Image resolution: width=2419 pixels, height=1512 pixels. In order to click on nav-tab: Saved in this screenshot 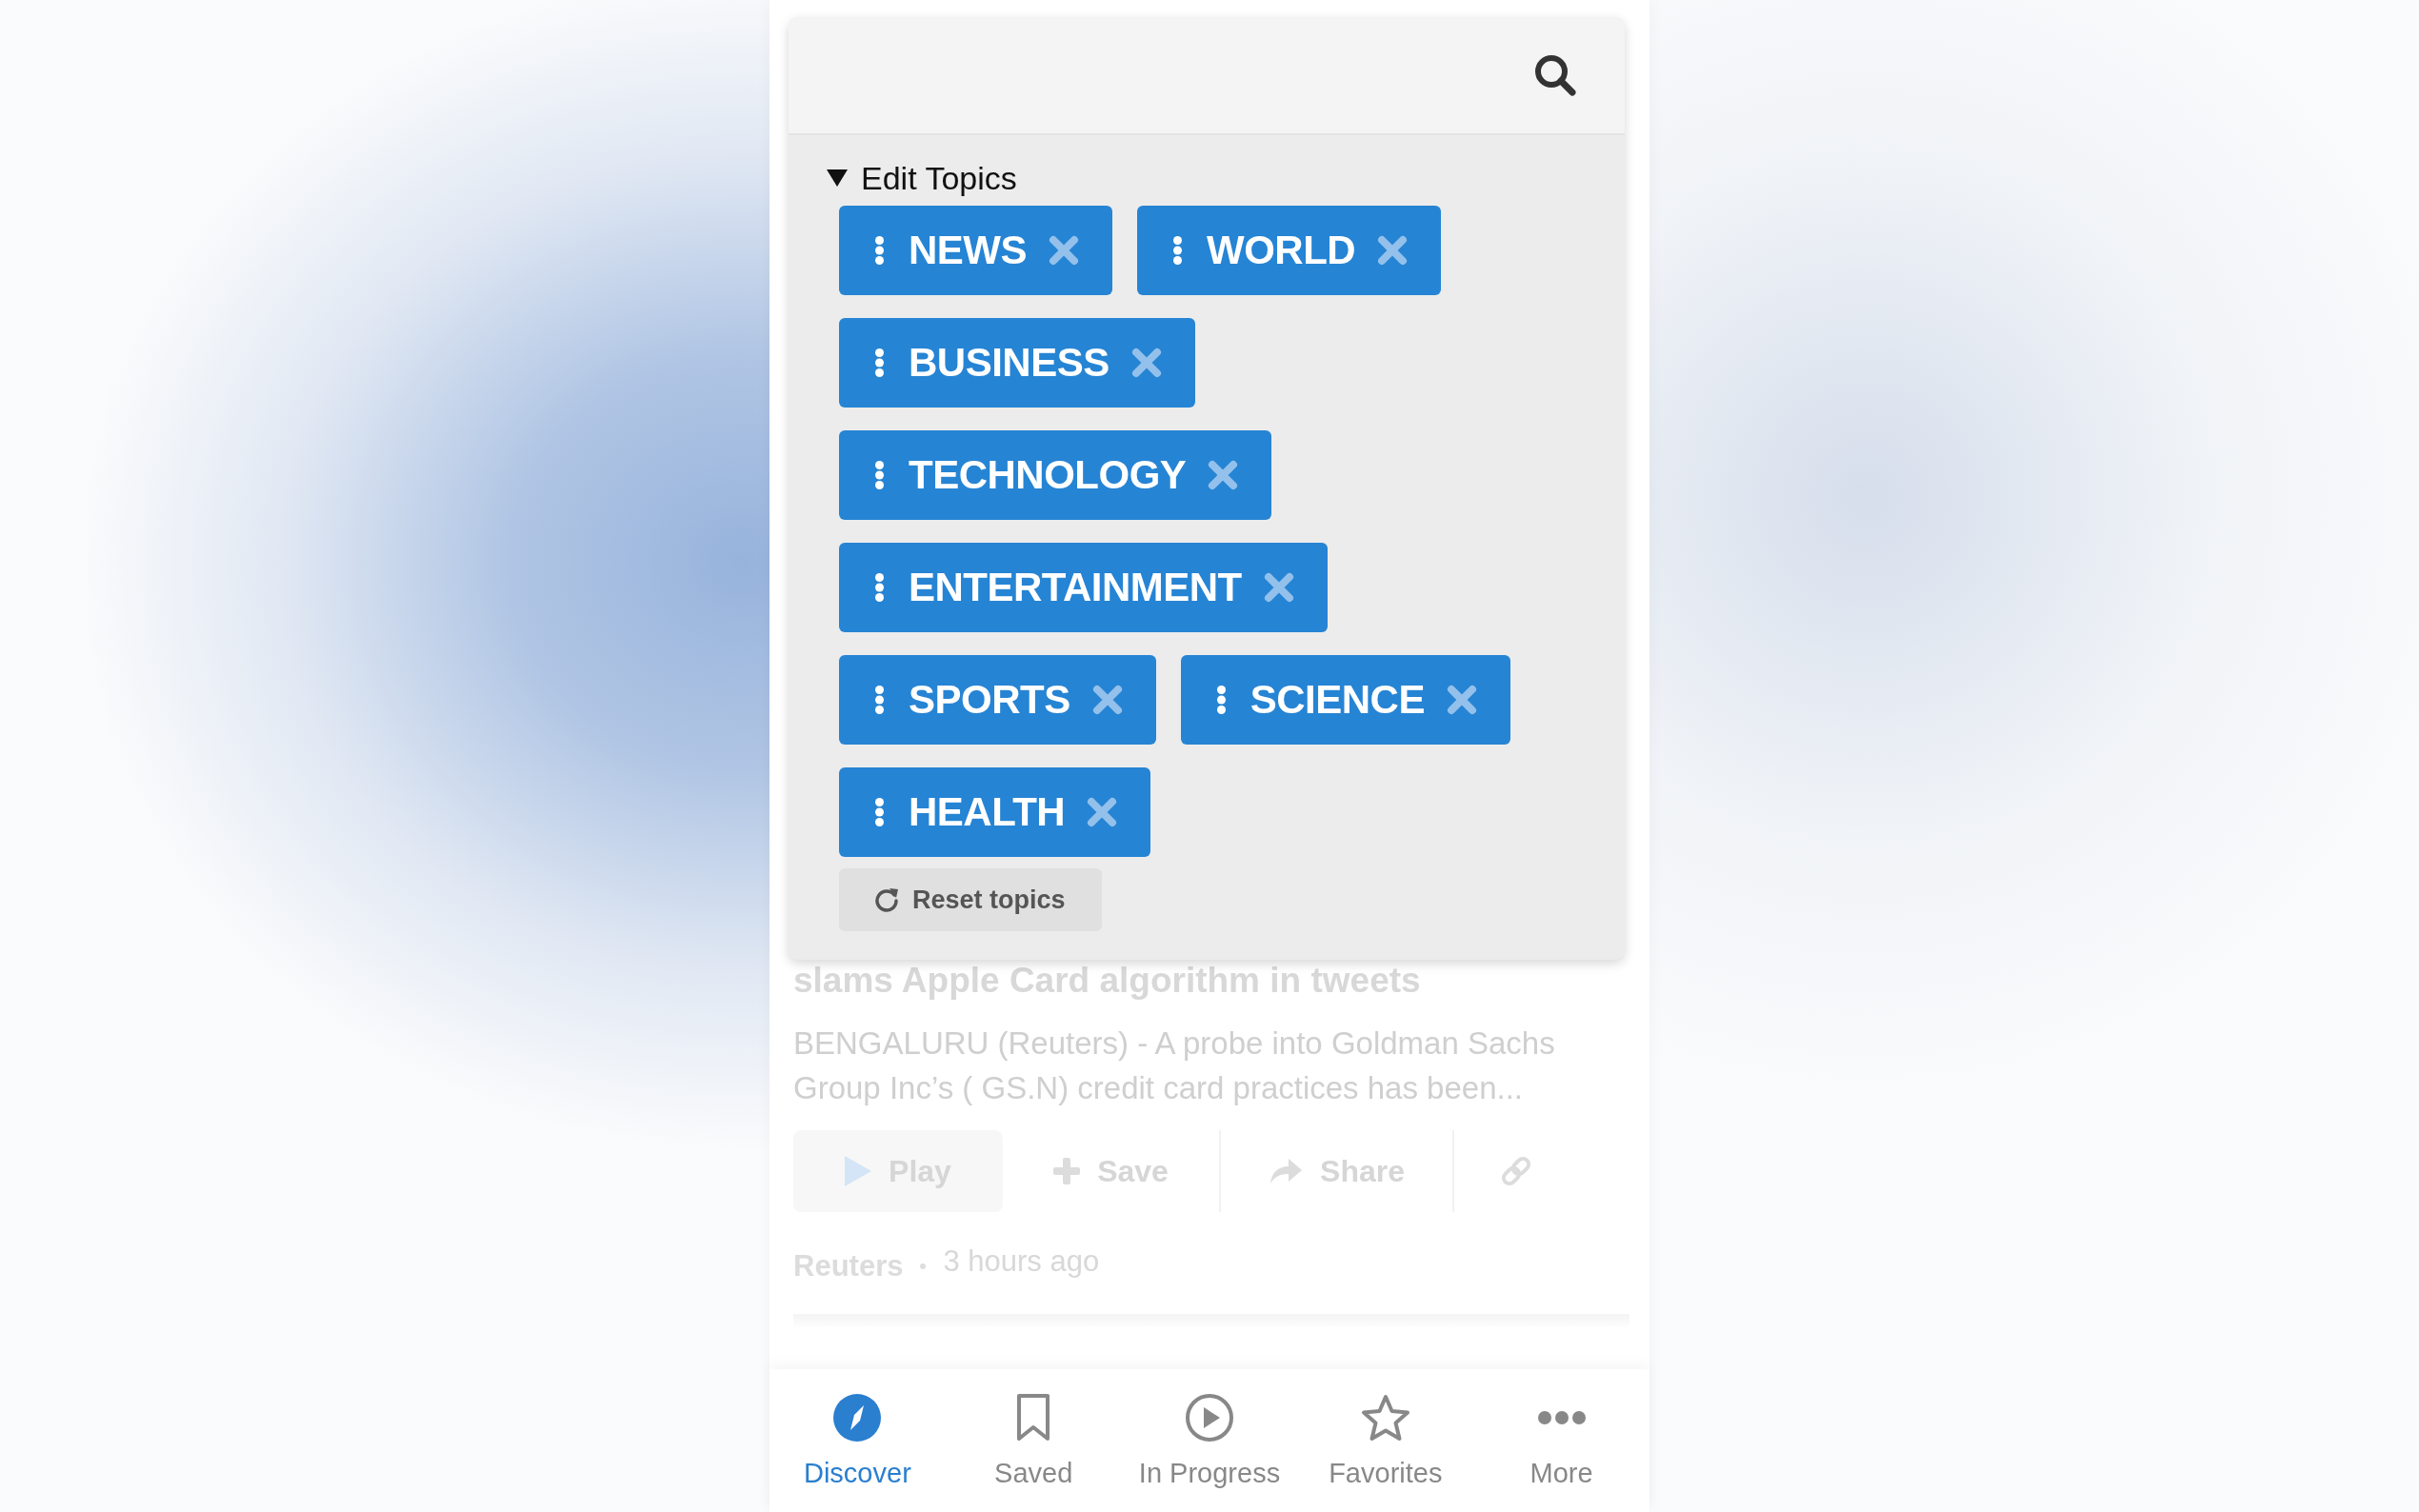, I will do `click(1033, 1440)`.